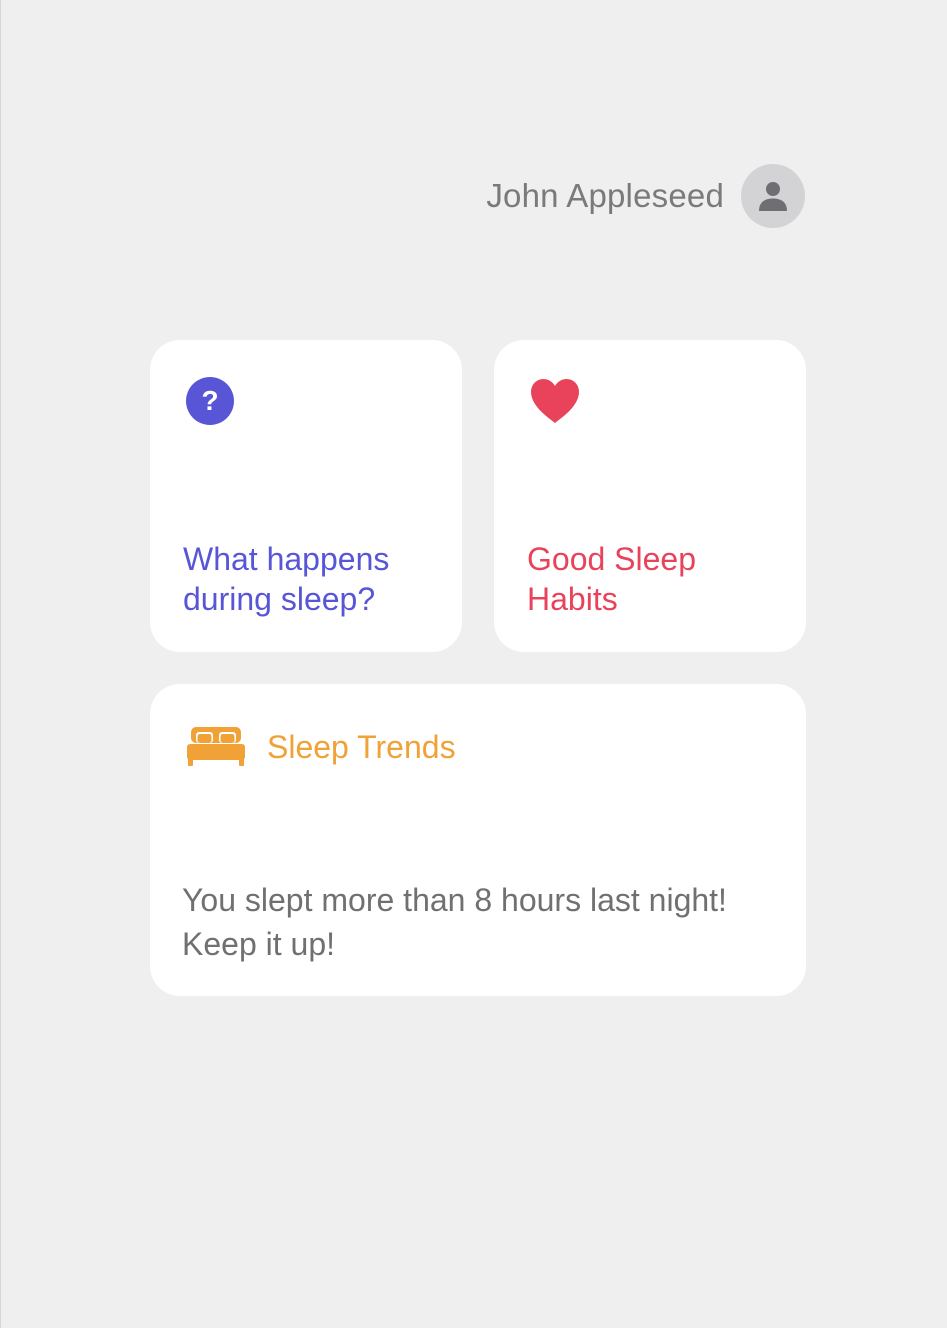  What do you see at coordinates (612, 579) in the screenshot?
I see `sleep-habits-title: Good Sleep Habits` at bounding box center [612, 579].